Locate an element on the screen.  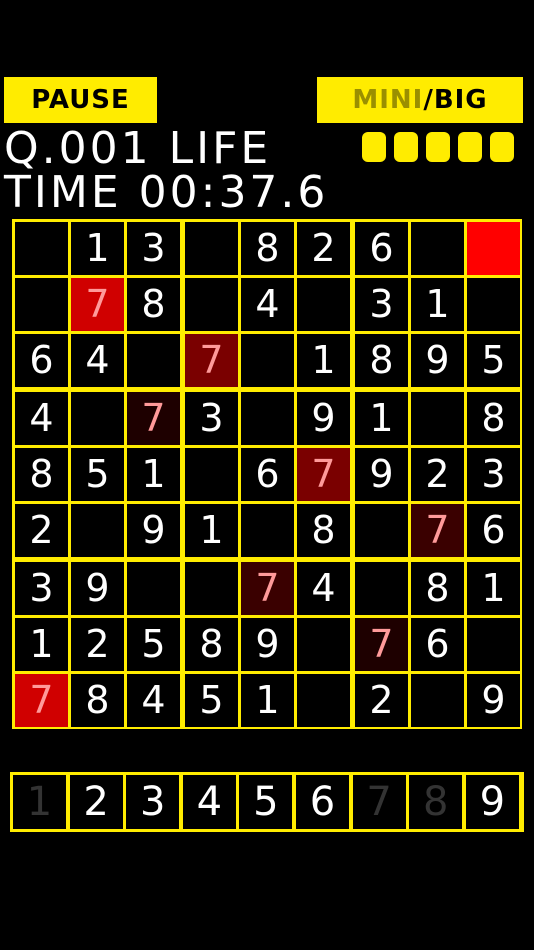
mini-big-toggle: MINI/BIG is located at coordinates (420, 100).